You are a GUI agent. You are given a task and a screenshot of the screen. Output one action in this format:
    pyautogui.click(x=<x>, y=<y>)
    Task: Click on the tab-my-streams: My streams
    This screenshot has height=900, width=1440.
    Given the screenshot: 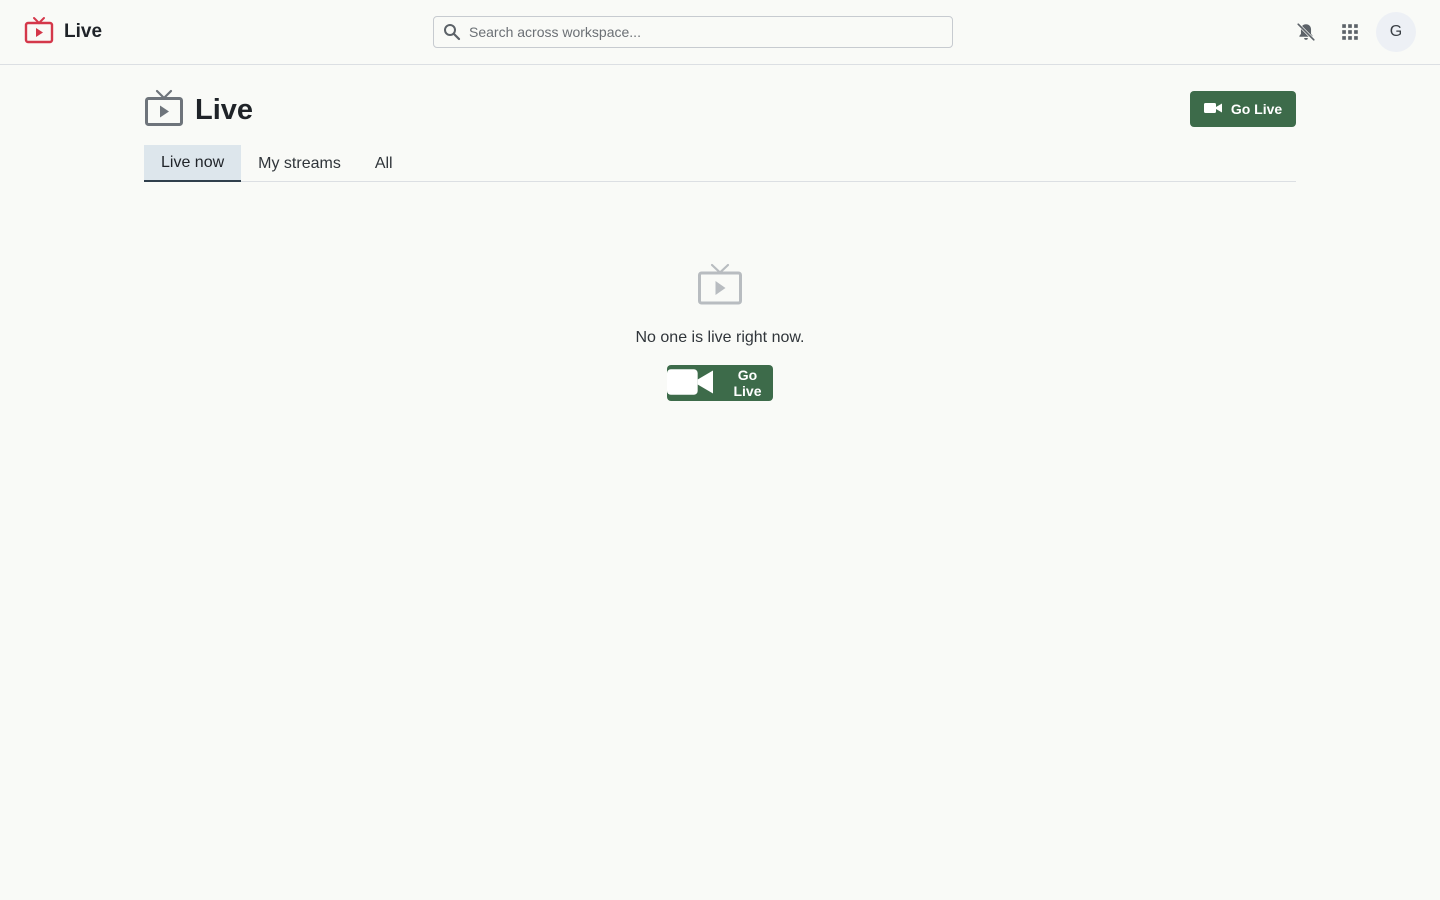 What is the action you would take?
    pyautogui.click(x=299, y=163)
    